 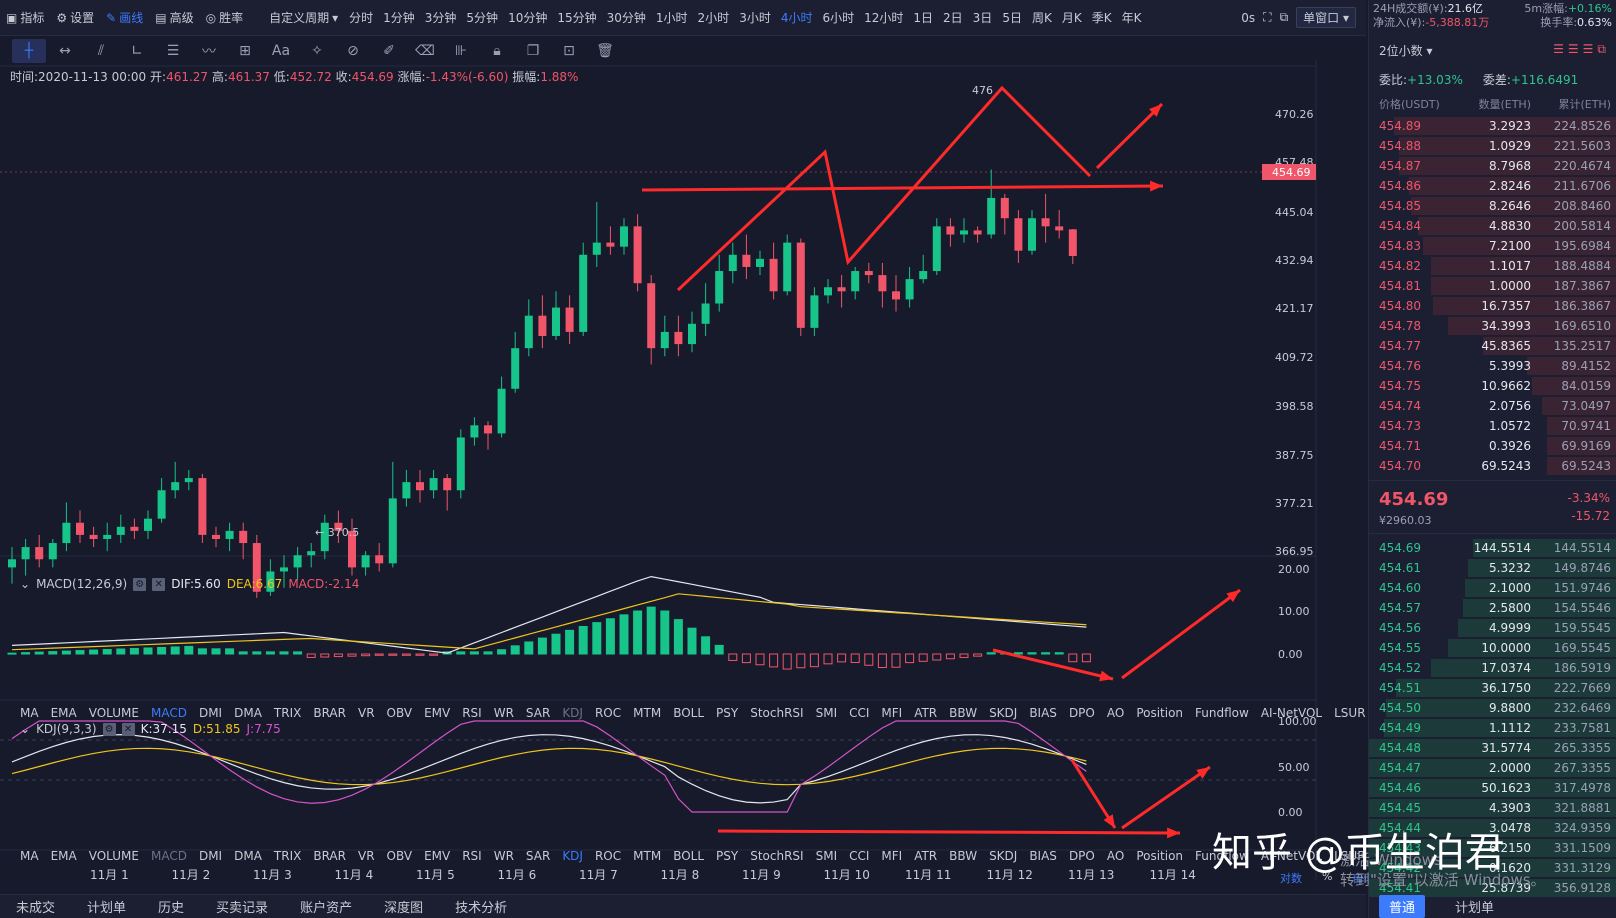 I want to click on timeframe-10: 4小时, so click(x=797, y=17).